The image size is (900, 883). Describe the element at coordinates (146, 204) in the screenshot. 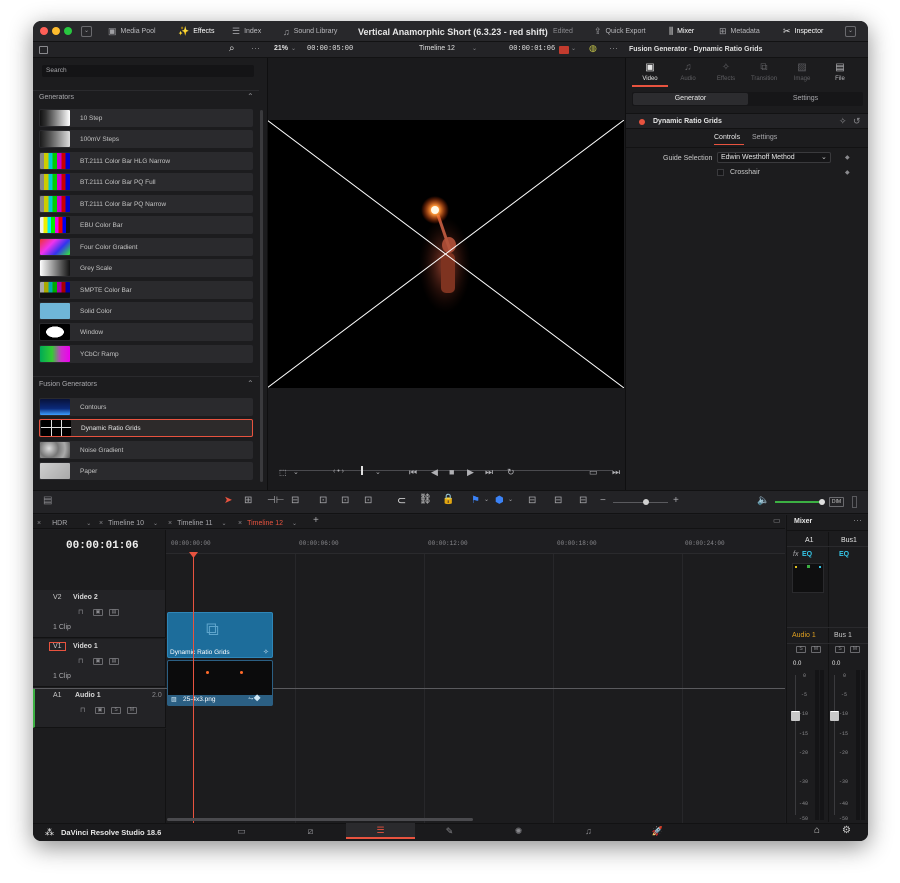

I see `generator-item: BT.2111 Color Bar PQ Narrow` at that location.